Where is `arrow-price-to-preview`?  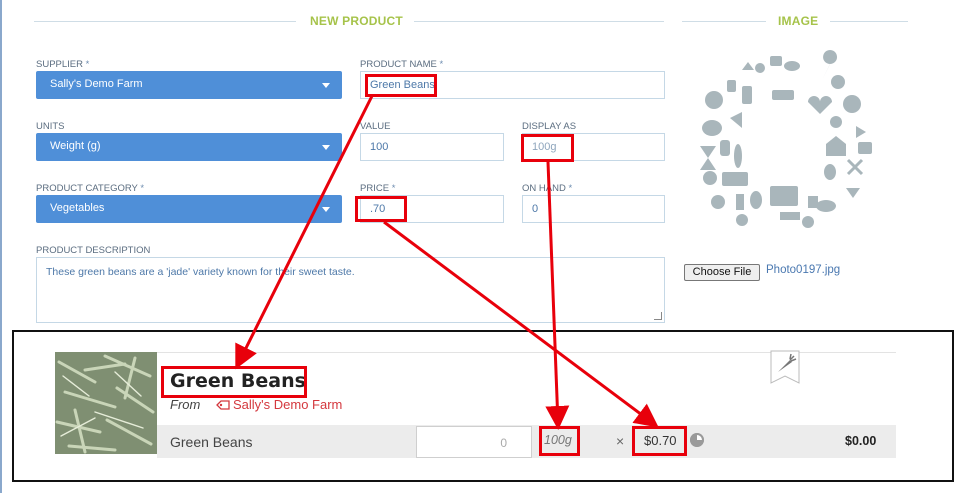 arrow-price-to-preview is located at coordinates (521, 324).